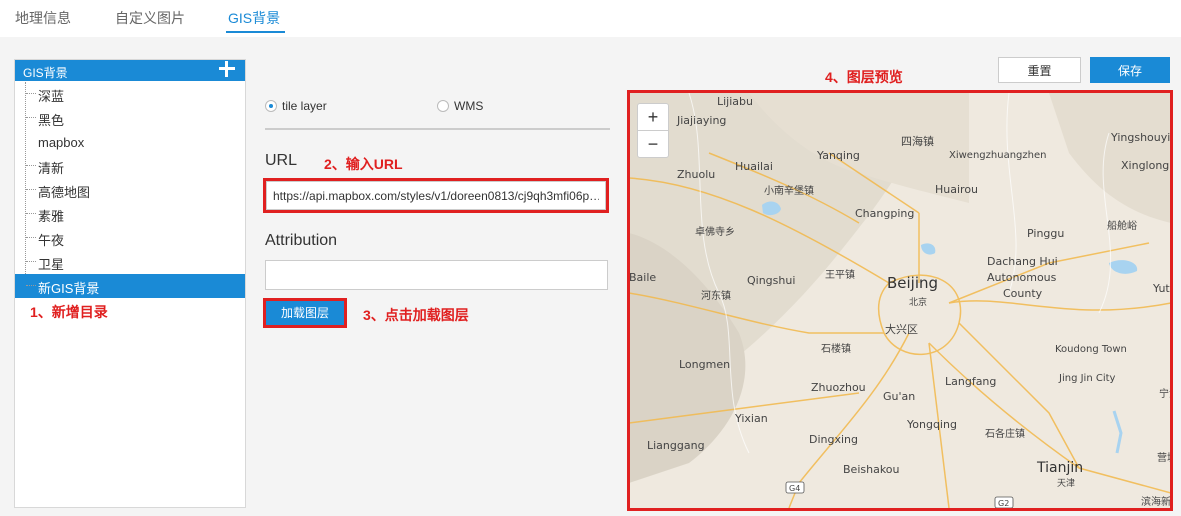 The width and height of the screenshot is (1181, 516). I want to click on tree-item-label: 高德地图, so click(64, 192).